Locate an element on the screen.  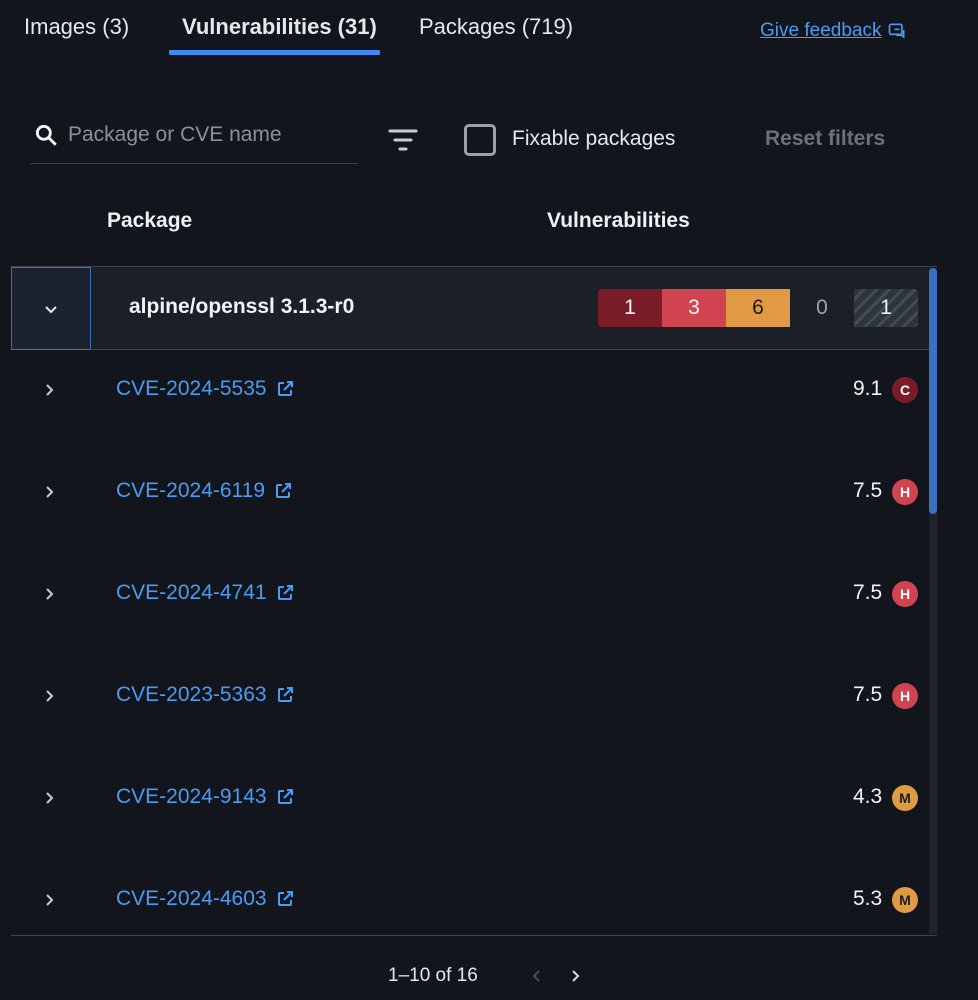
cve-link: CVE-2024-4603 is located at coordinates (205, 899).